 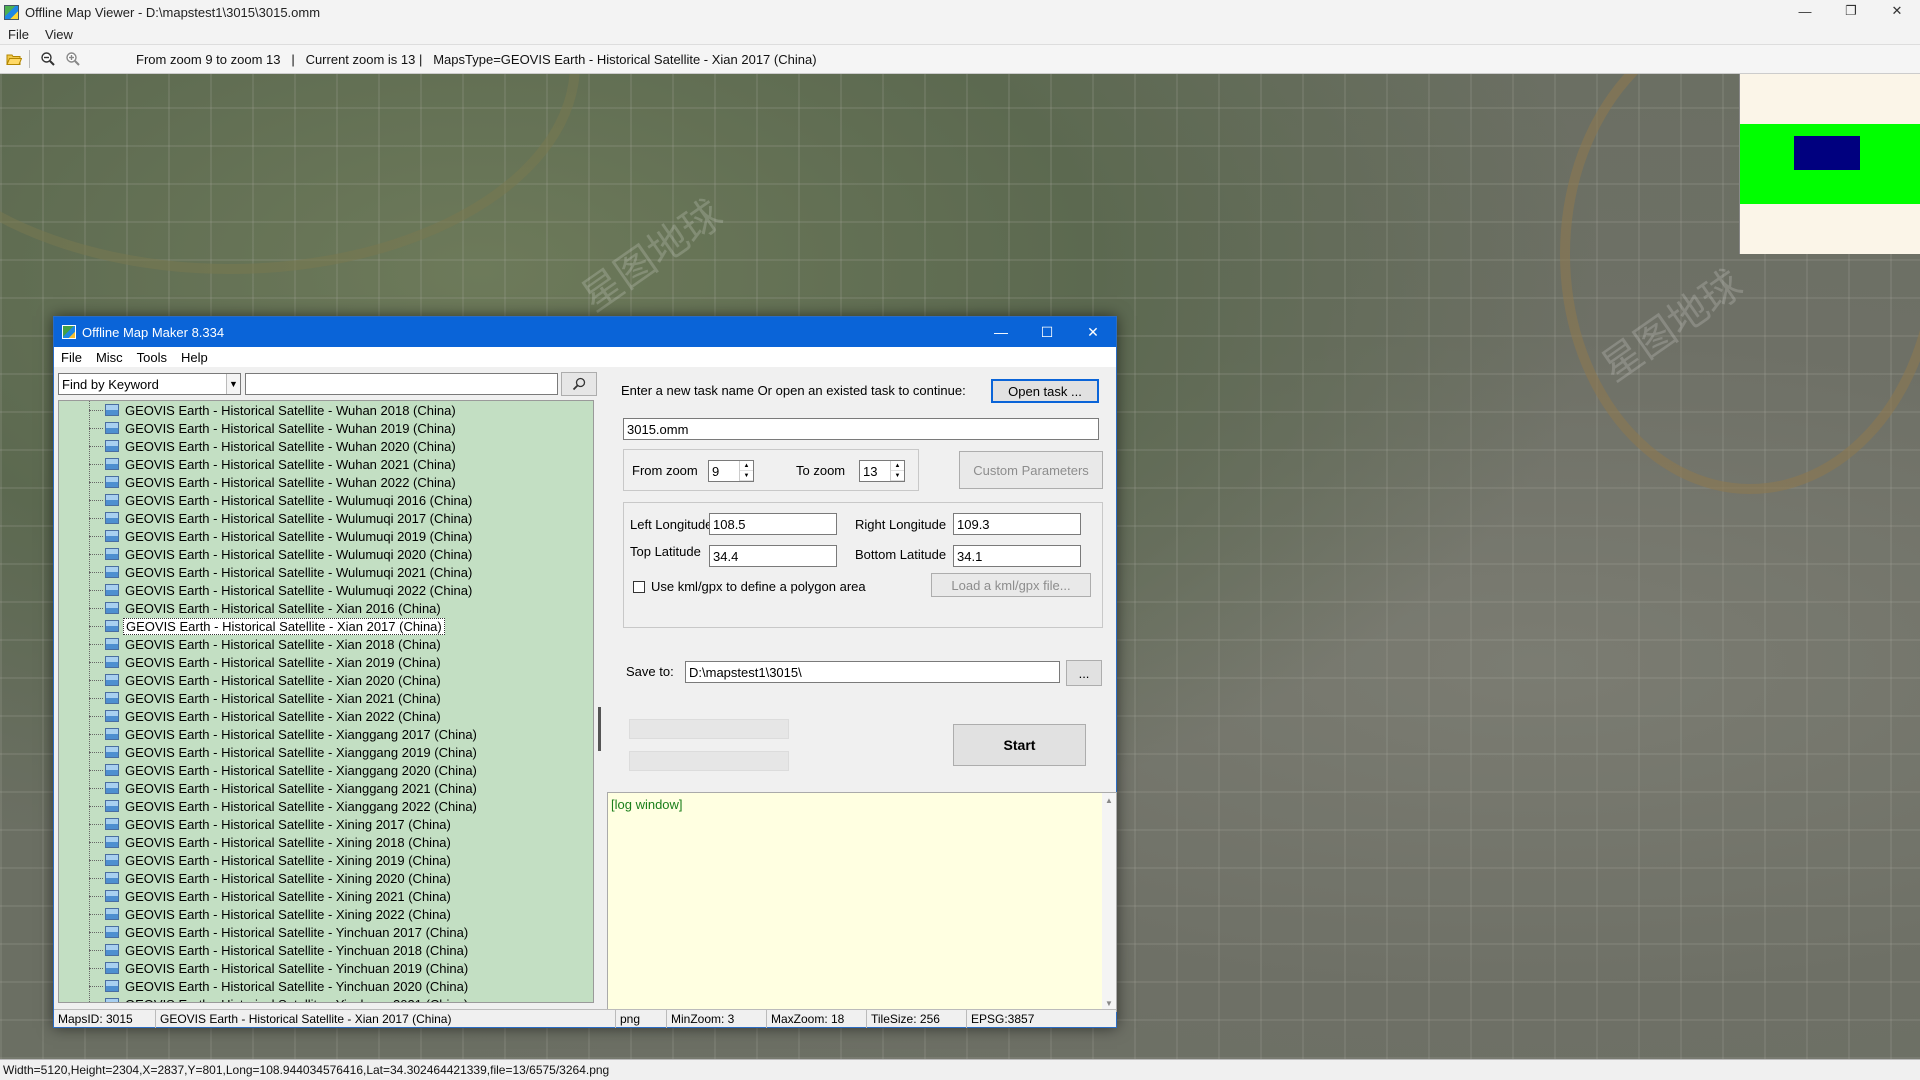 I want to click on overview-minimap, so click(x=1829, y=164).